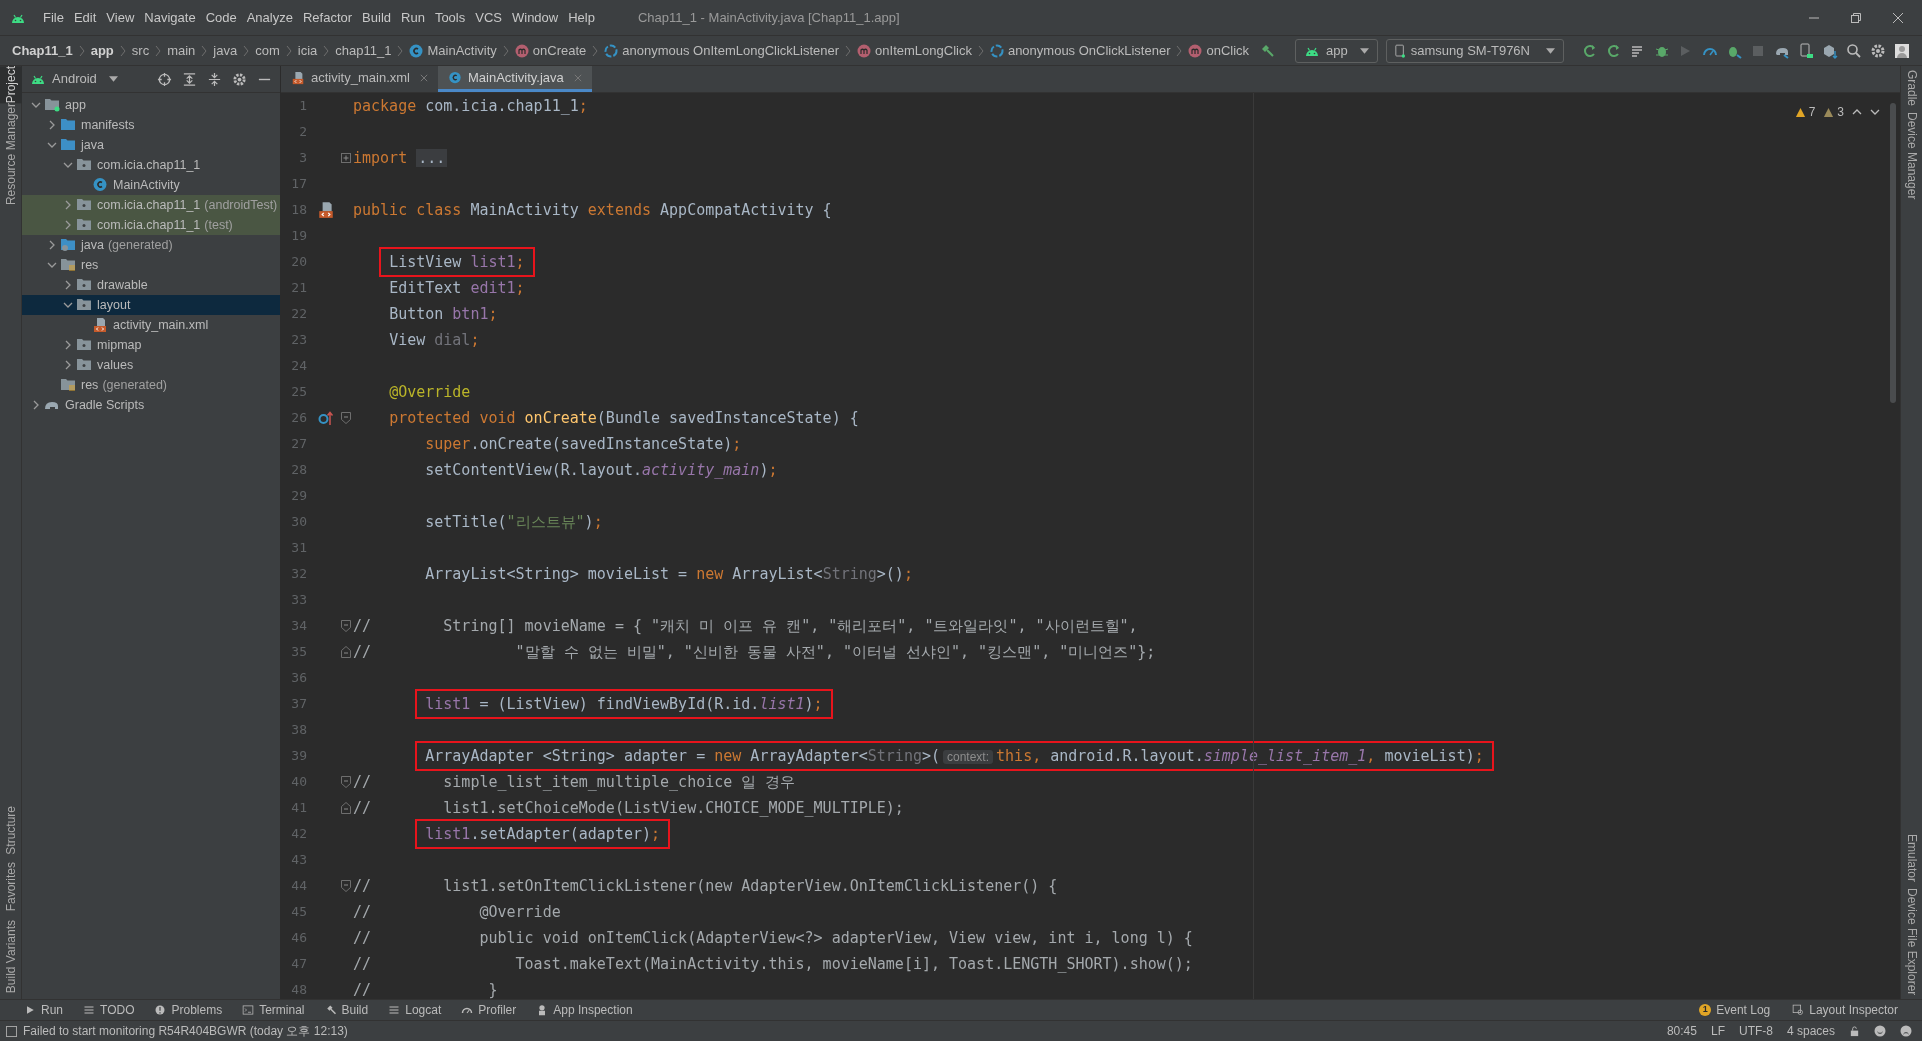 This screenshot has height=1041, width=1922. I want to click on menu-item: VCS, so click(488, 17).